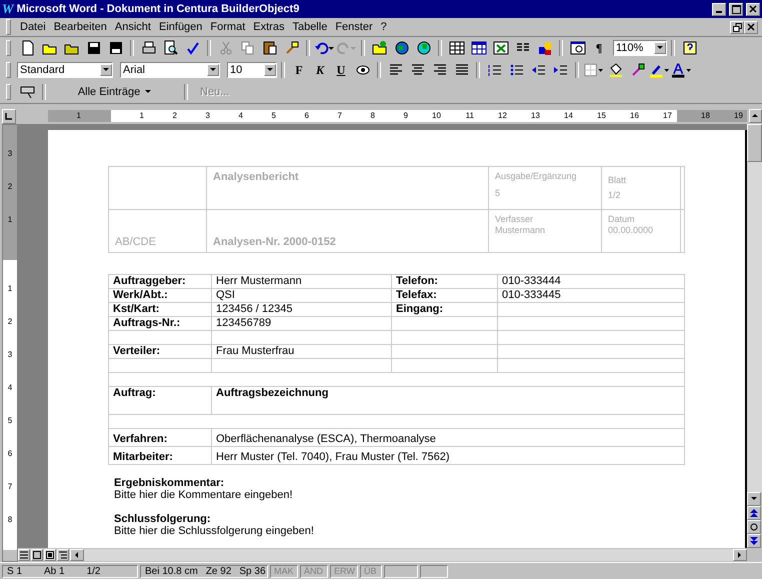  What do you see at coordinates (631, 230) in the screenshot?
I see `date-value: 00.00.0000` at bounding box center [631, 230].